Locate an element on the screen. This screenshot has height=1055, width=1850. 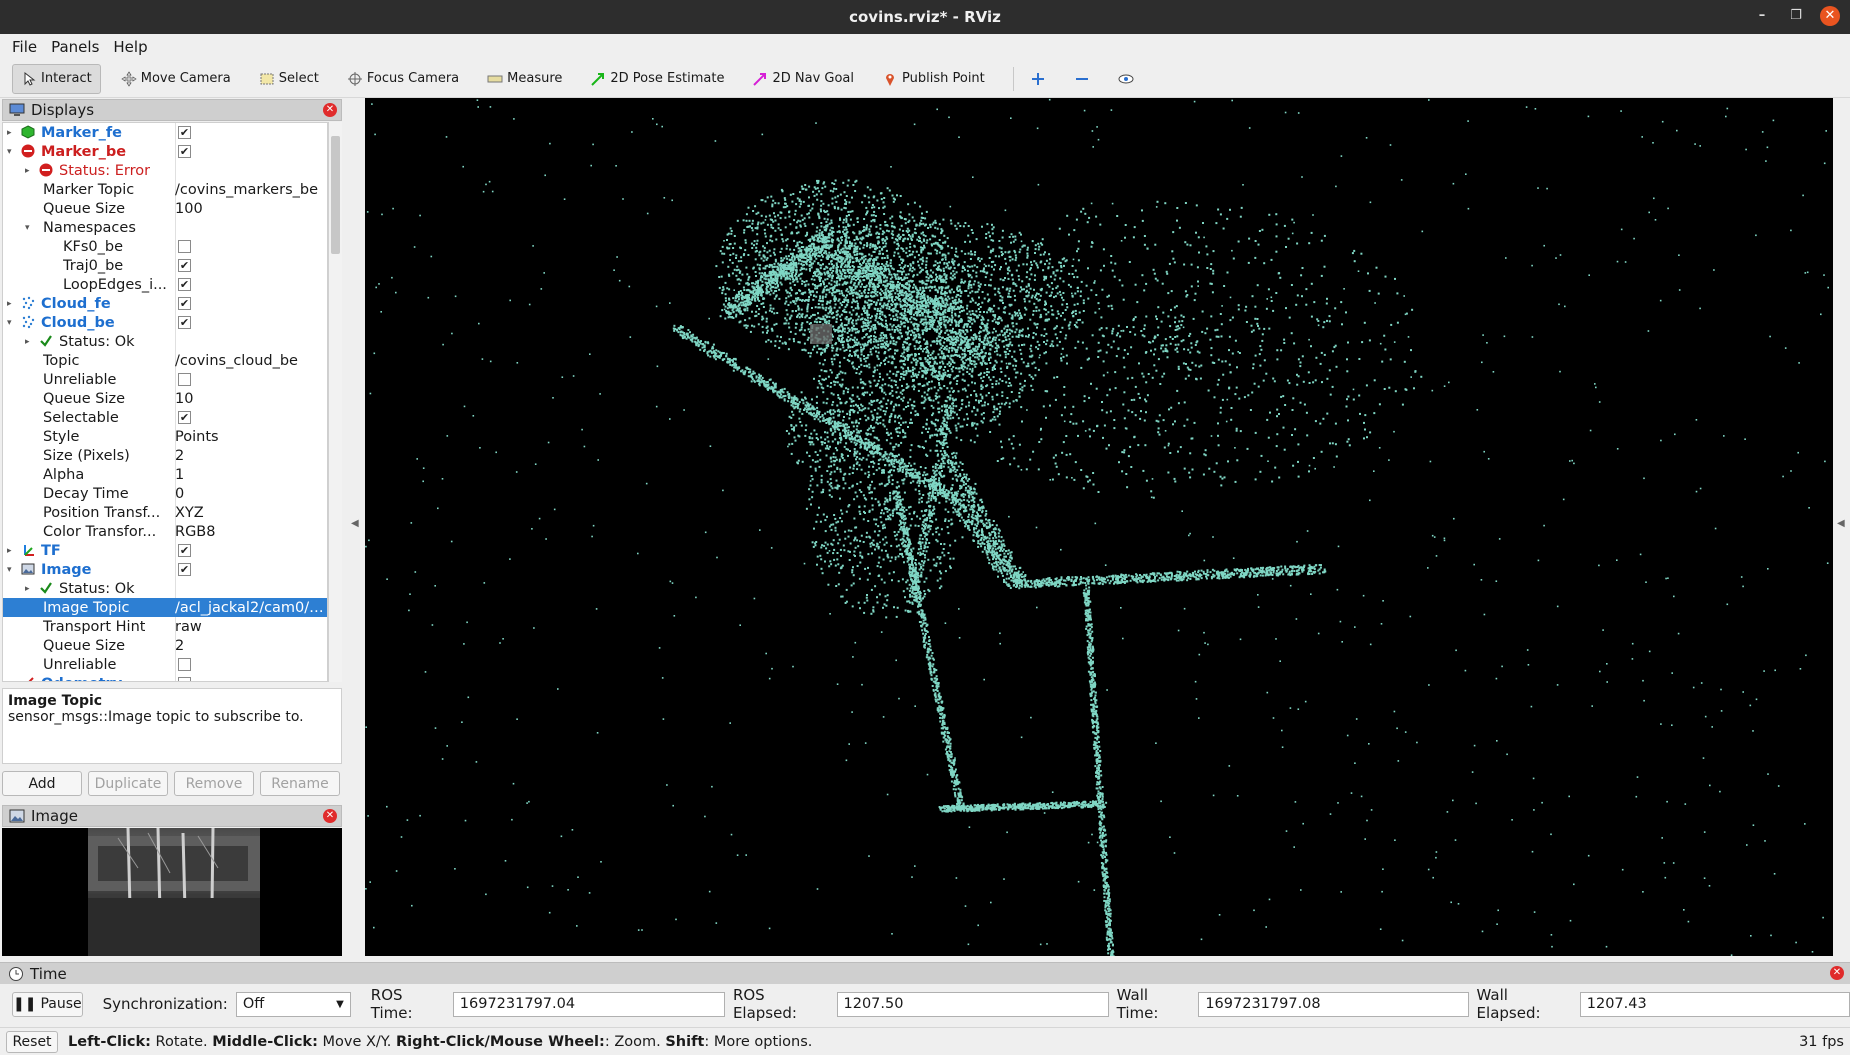
display-row-value: /covins_cloud_be is located at coordinates (251, 361).